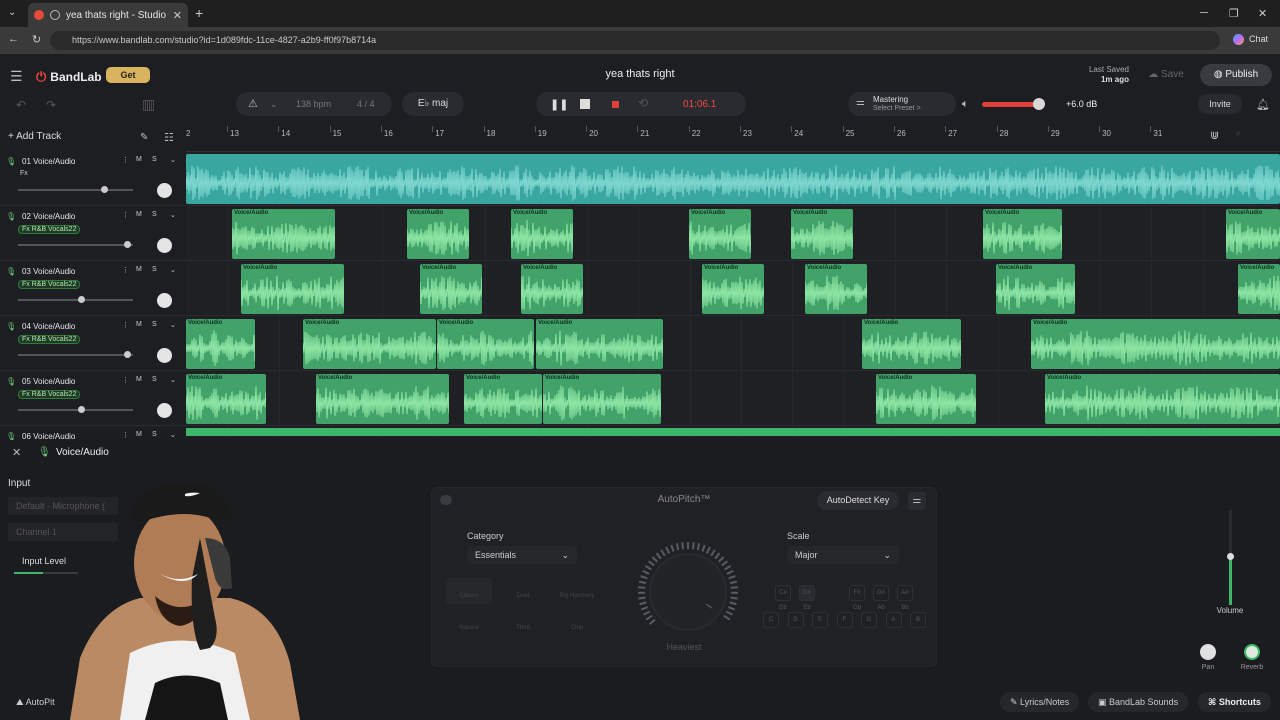  Describe the element at coordinates (688, 592) in the screenshot. I see `autopitch-dial` at that location.